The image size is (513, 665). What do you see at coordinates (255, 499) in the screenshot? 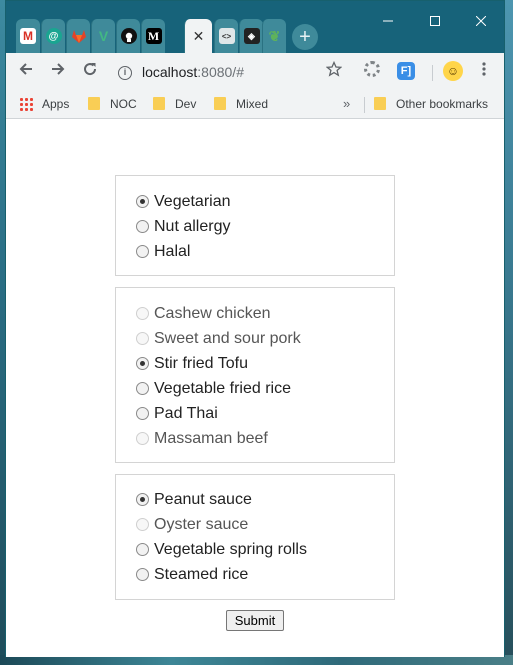
I see `option-peanut-sauce: Peanut sauce` at bounding box center [255, 499].